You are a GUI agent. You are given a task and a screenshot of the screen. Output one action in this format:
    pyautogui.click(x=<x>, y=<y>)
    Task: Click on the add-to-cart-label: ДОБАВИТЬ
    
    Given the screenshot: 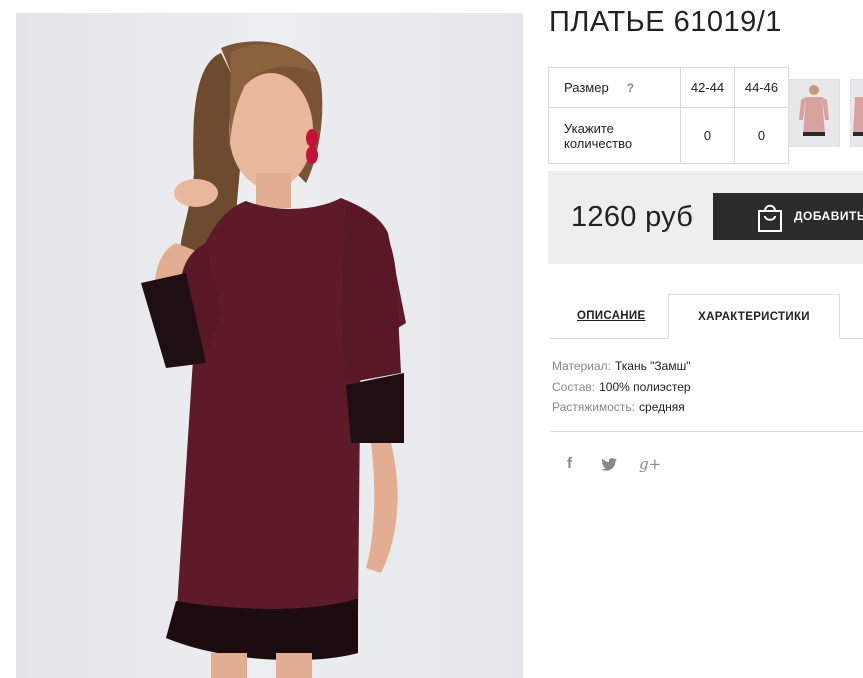 What is the action you would take?
    pyautogui.click(x=828, y=216)
    